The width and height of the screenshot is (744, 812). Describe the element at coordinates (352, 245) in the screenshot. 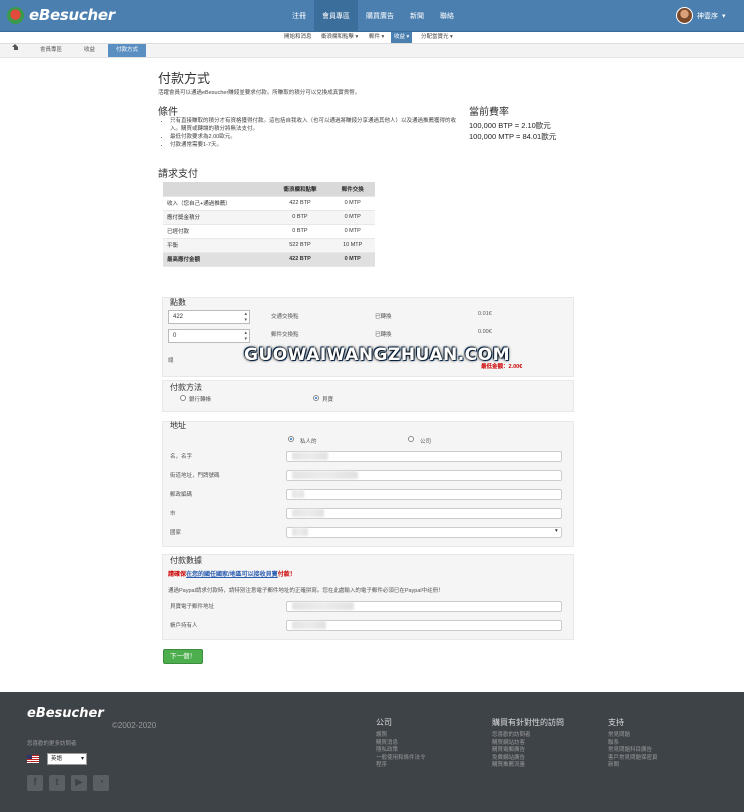

I see `table-cell: 10 MTP` at that location.